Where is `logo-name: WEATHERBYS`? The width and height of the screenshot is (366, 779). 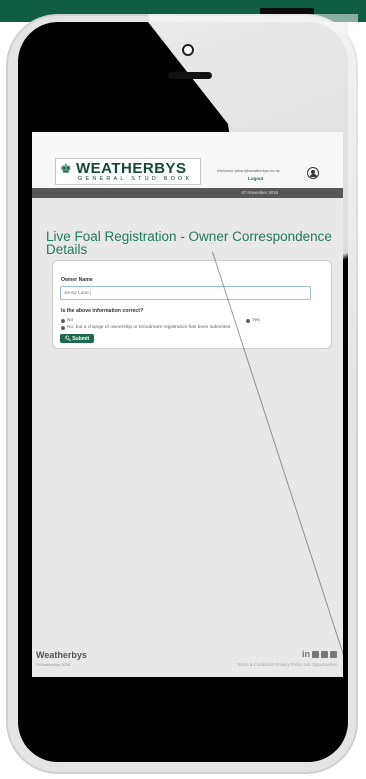
logo-name: WEATHERBYS is located at coordinates (131, 168).